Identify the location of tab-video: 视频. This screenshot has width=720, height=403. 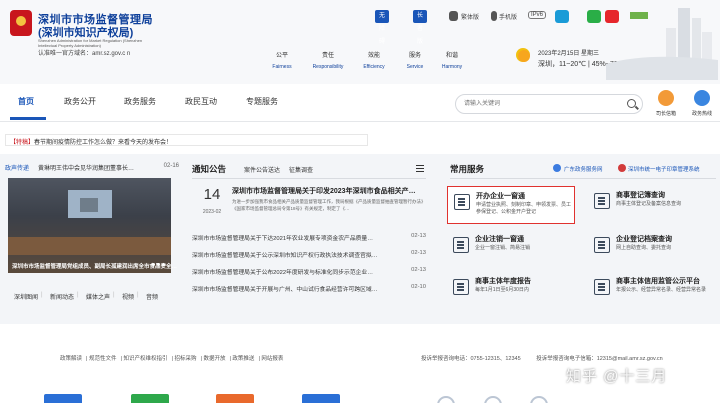
(128, 296).